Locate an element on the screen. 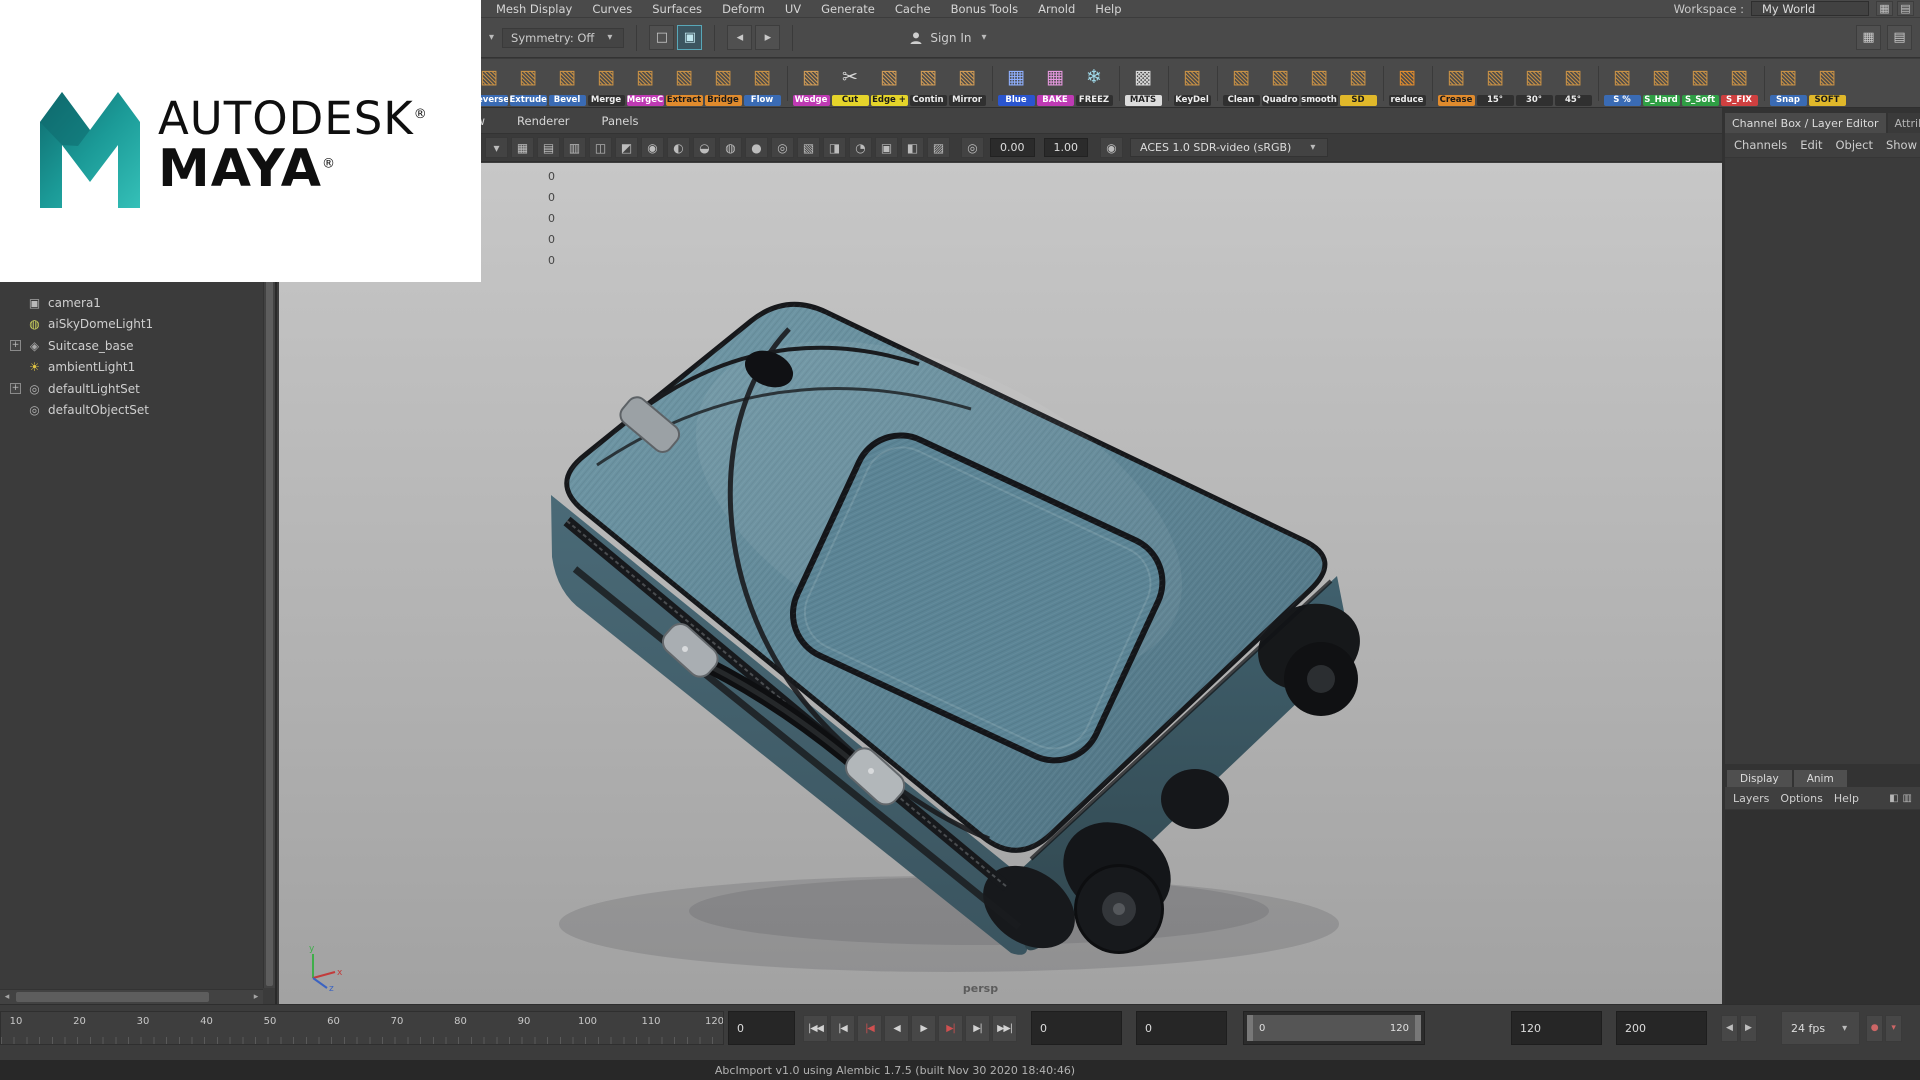 This screenshot has width=1920, height=1080. auto-key-icon: ▾ is located at coordinates (1894, 1028).